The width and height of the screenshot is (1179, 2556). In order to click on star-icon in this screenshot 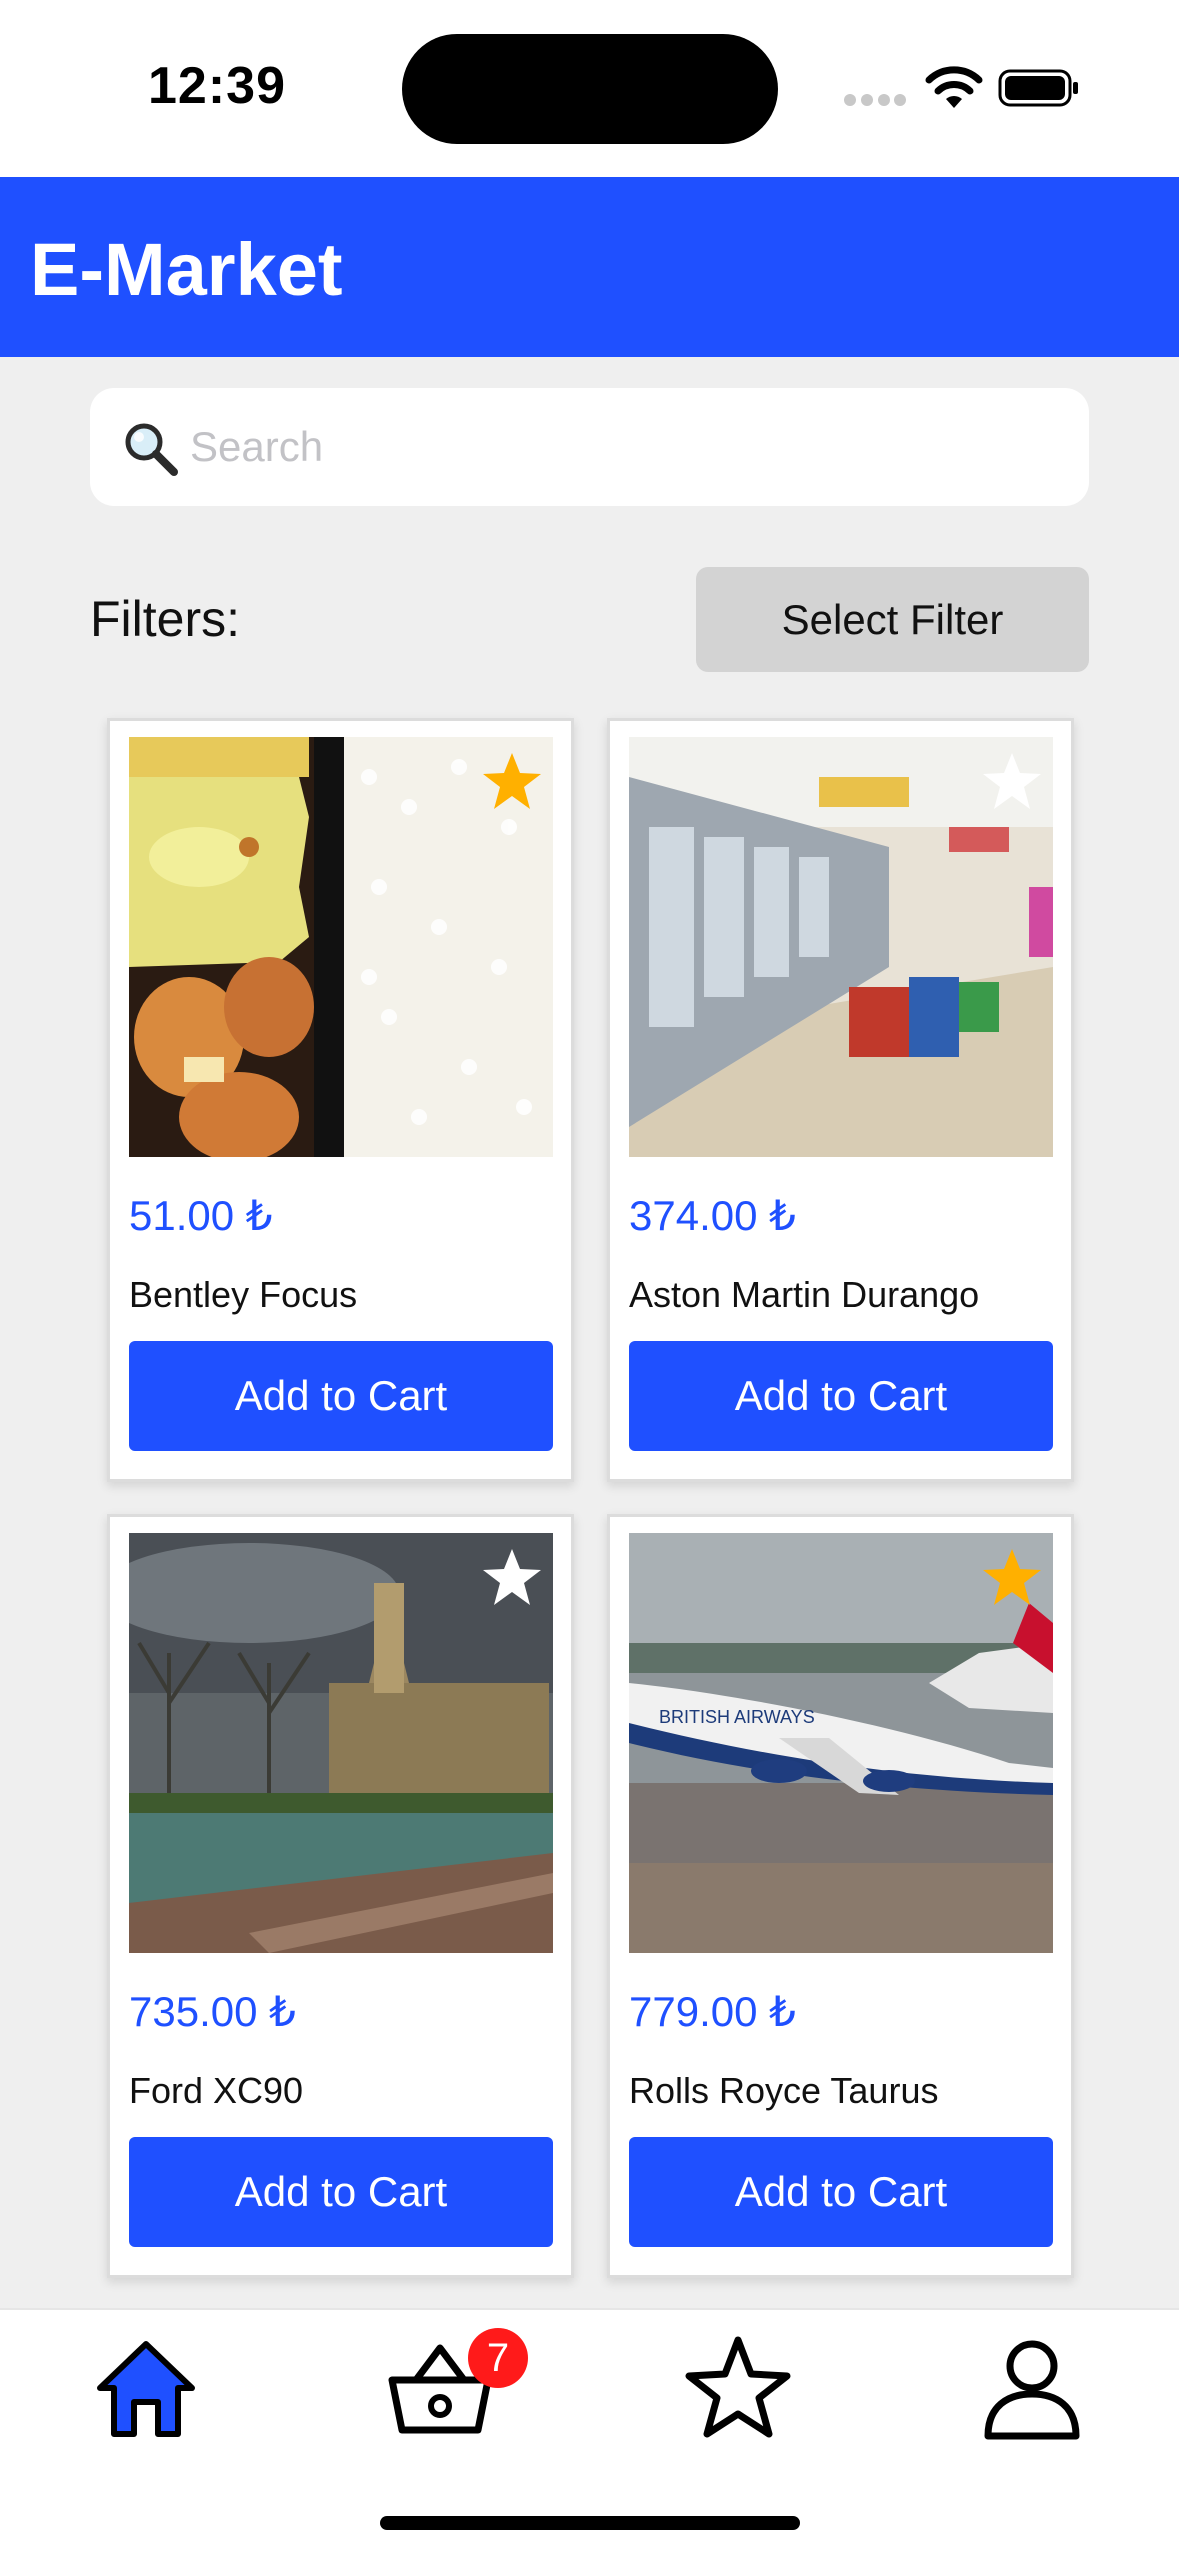, I will do `click(738, 2390)`.